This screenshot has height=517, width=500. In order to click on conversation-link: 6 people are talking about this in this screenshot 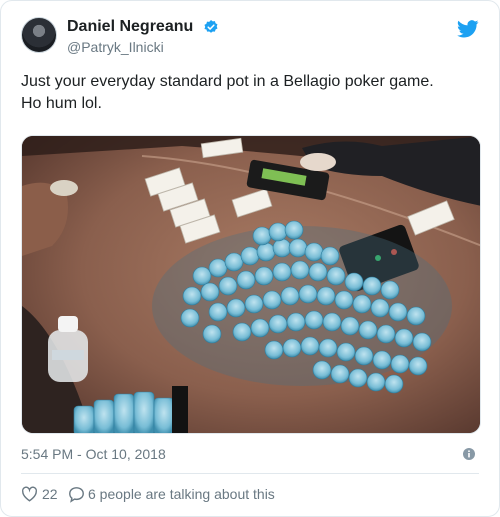, I will do `click(181, 494)`.